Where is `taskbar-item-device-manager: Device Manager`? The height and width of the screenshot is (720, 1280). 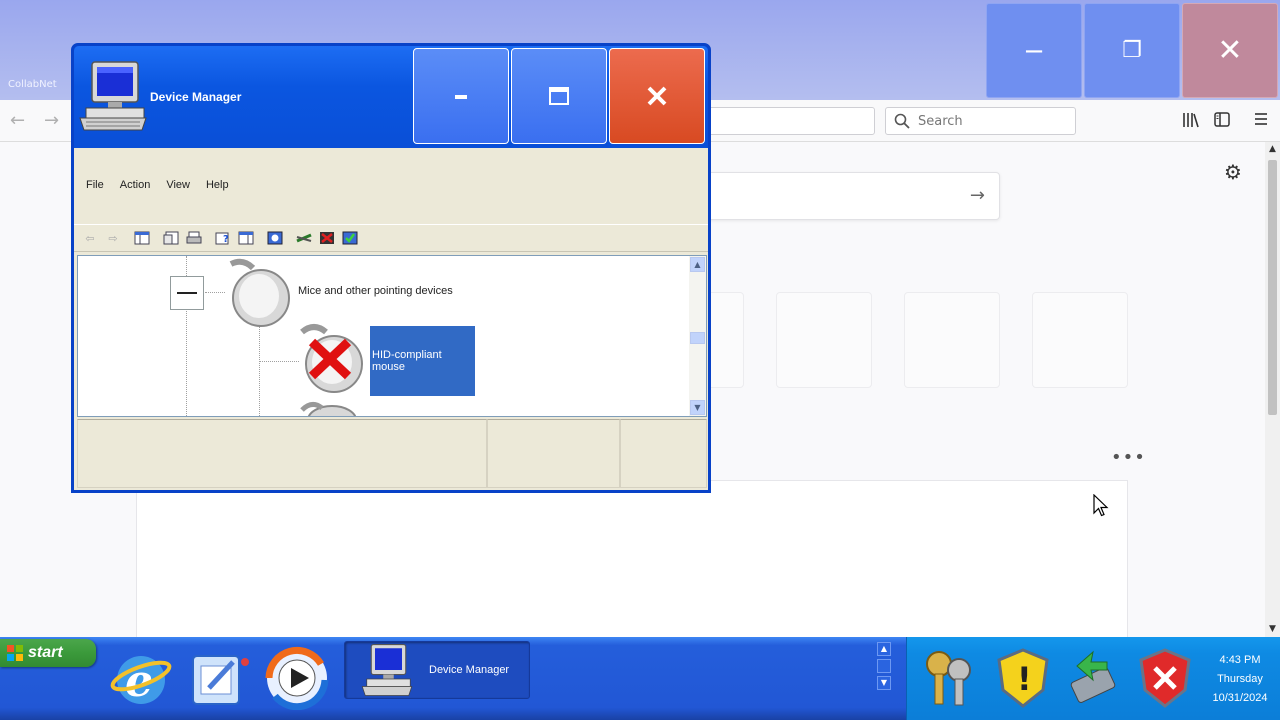 taskbar-item-device-manager: Device Manager is located at coordinates (437, 670).